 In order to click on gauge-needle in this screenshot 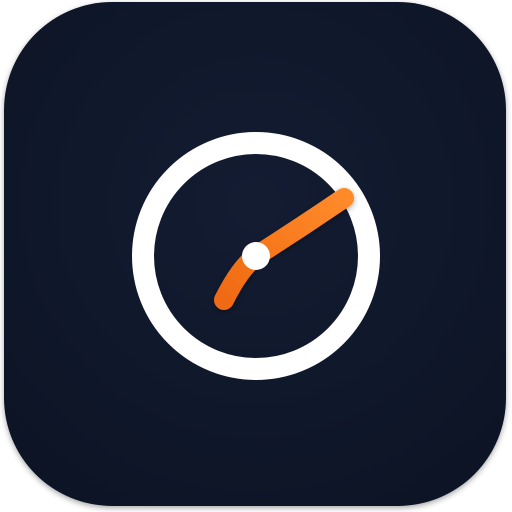, I will do `click(284, 249)`.